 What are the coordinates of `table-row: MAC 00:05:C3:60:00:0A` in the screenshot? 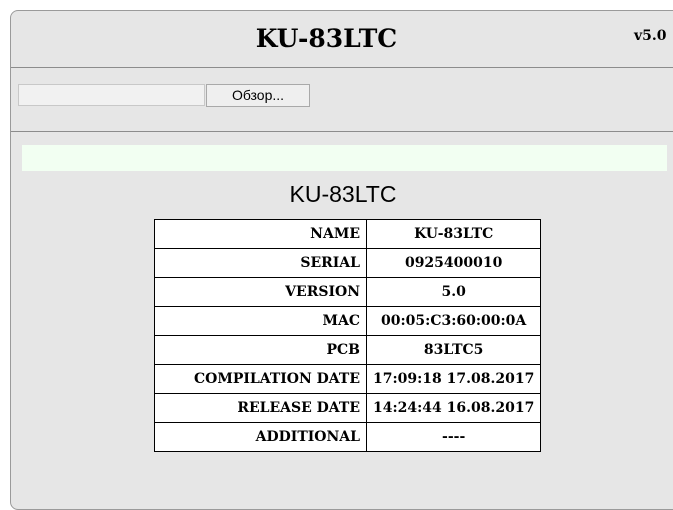 It's located at (348, 321).